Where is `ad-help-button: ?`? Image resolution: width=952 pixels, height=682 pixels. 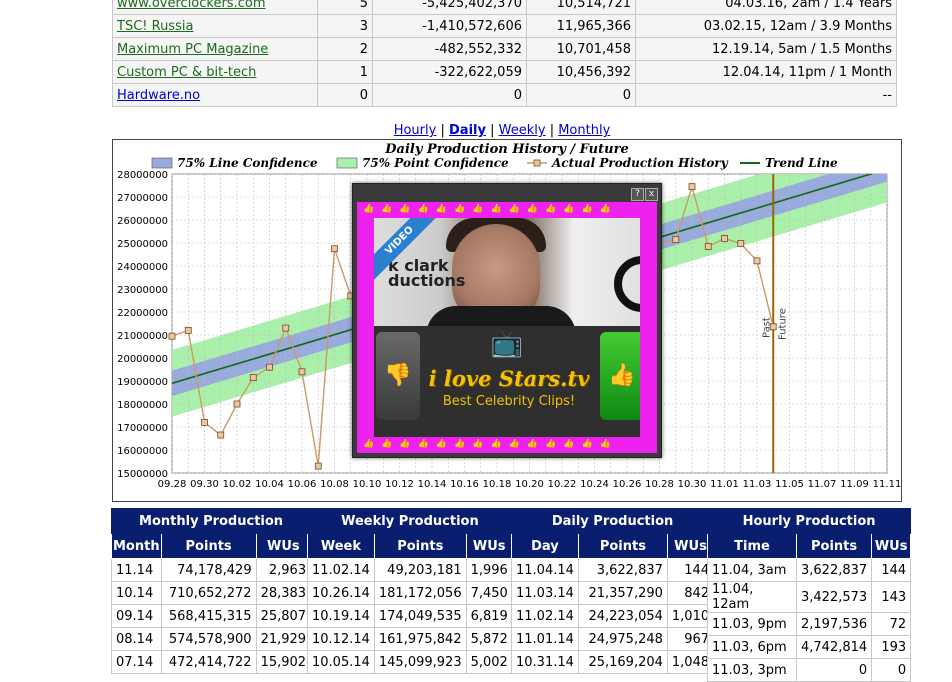
ad-help-button: ? is located at coordinates (637, 194).